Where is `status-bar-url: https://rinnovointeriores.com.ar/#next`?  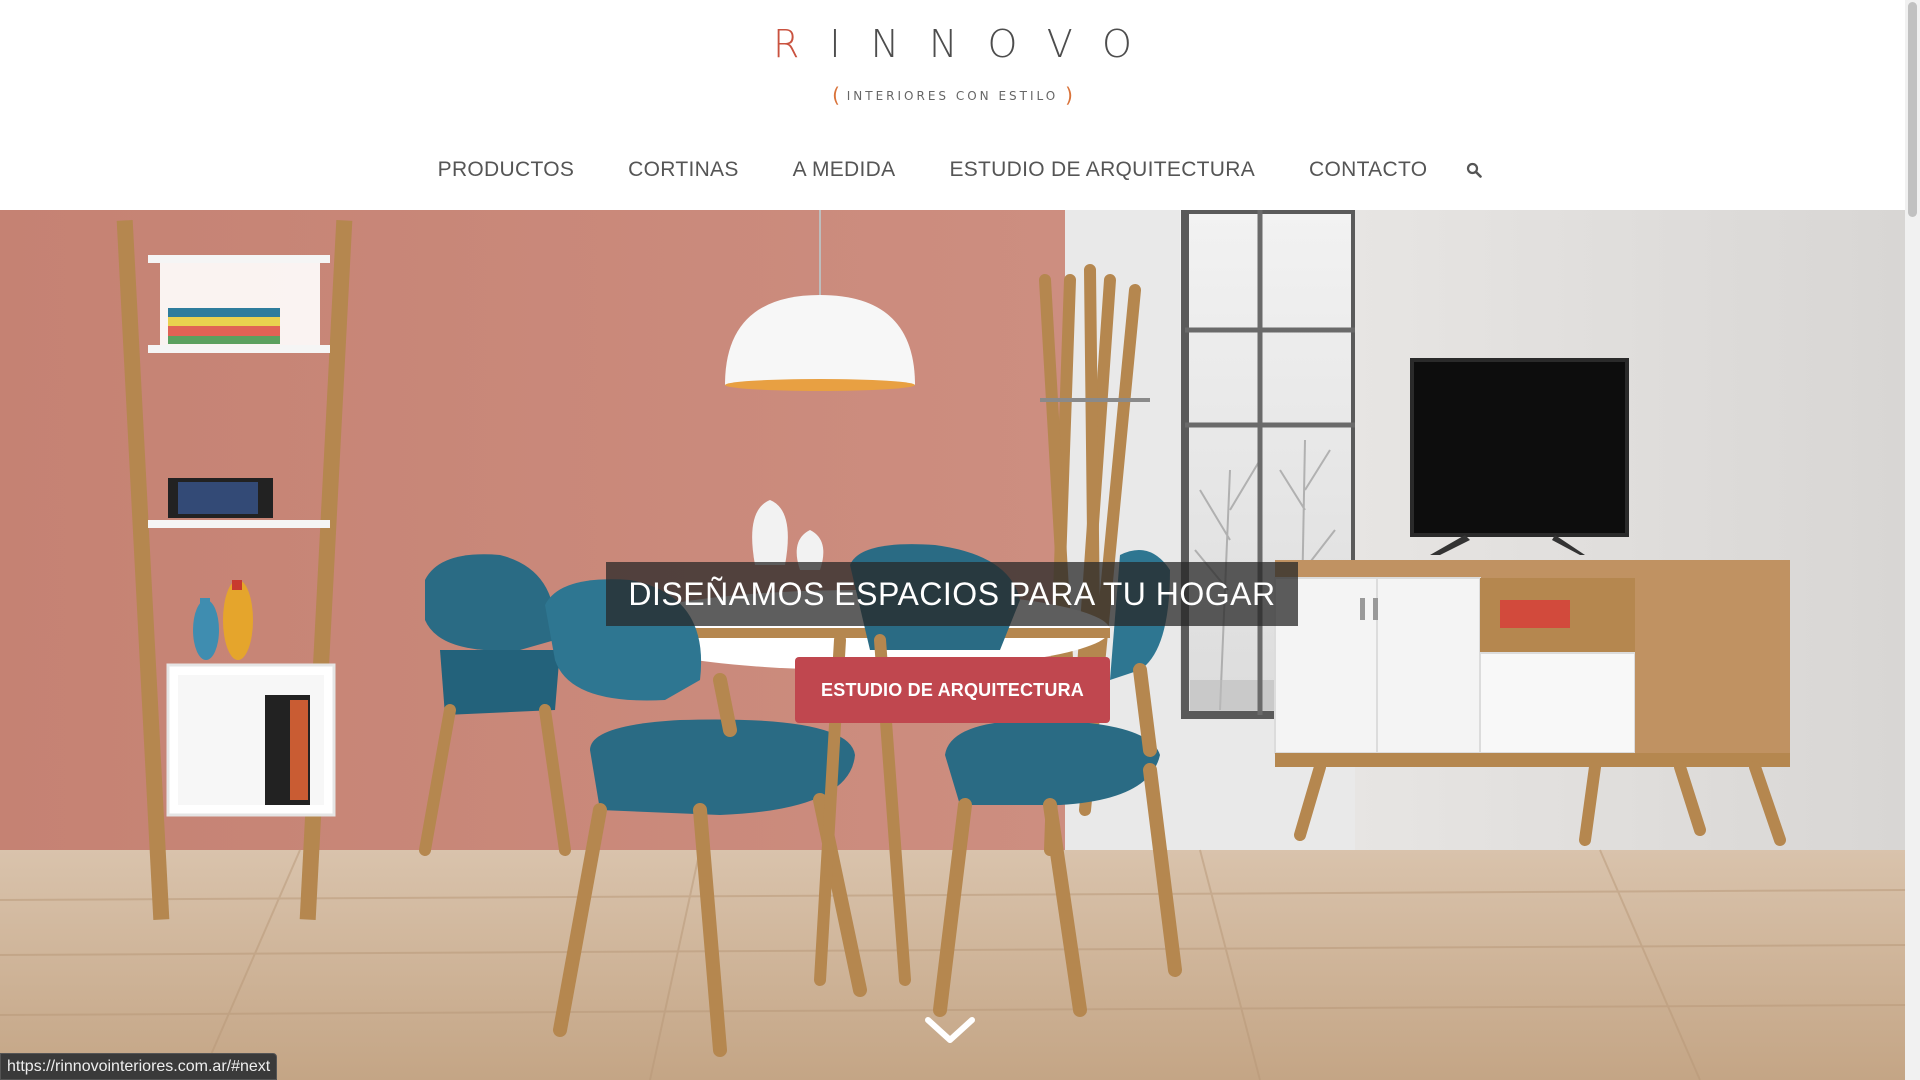
status-bar-url: https://rinnovointeriores.com.ar/#next is located at coordinates (139, 1066).